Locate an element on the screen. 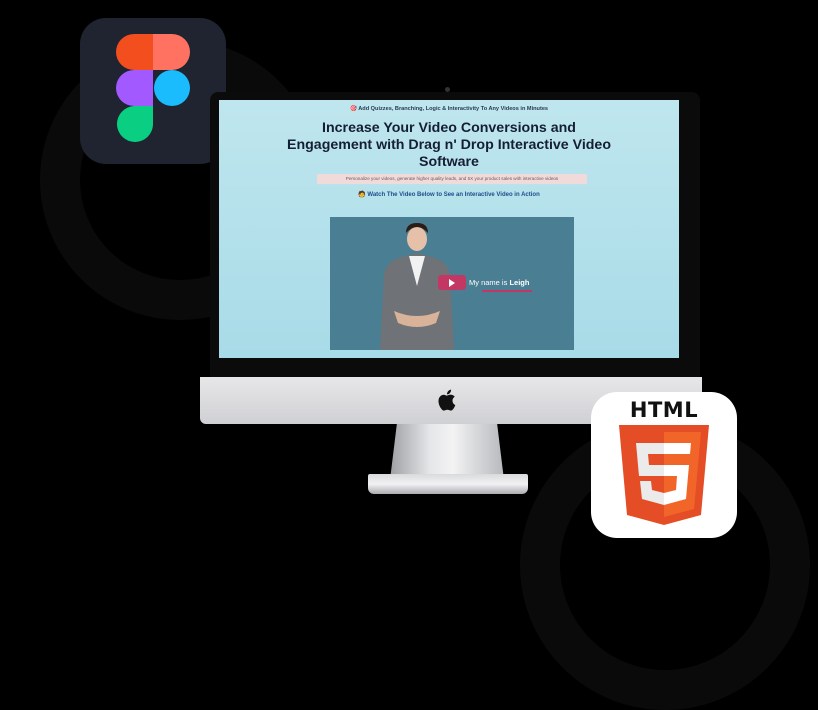  imac-base is located at coordinates (448, 484).